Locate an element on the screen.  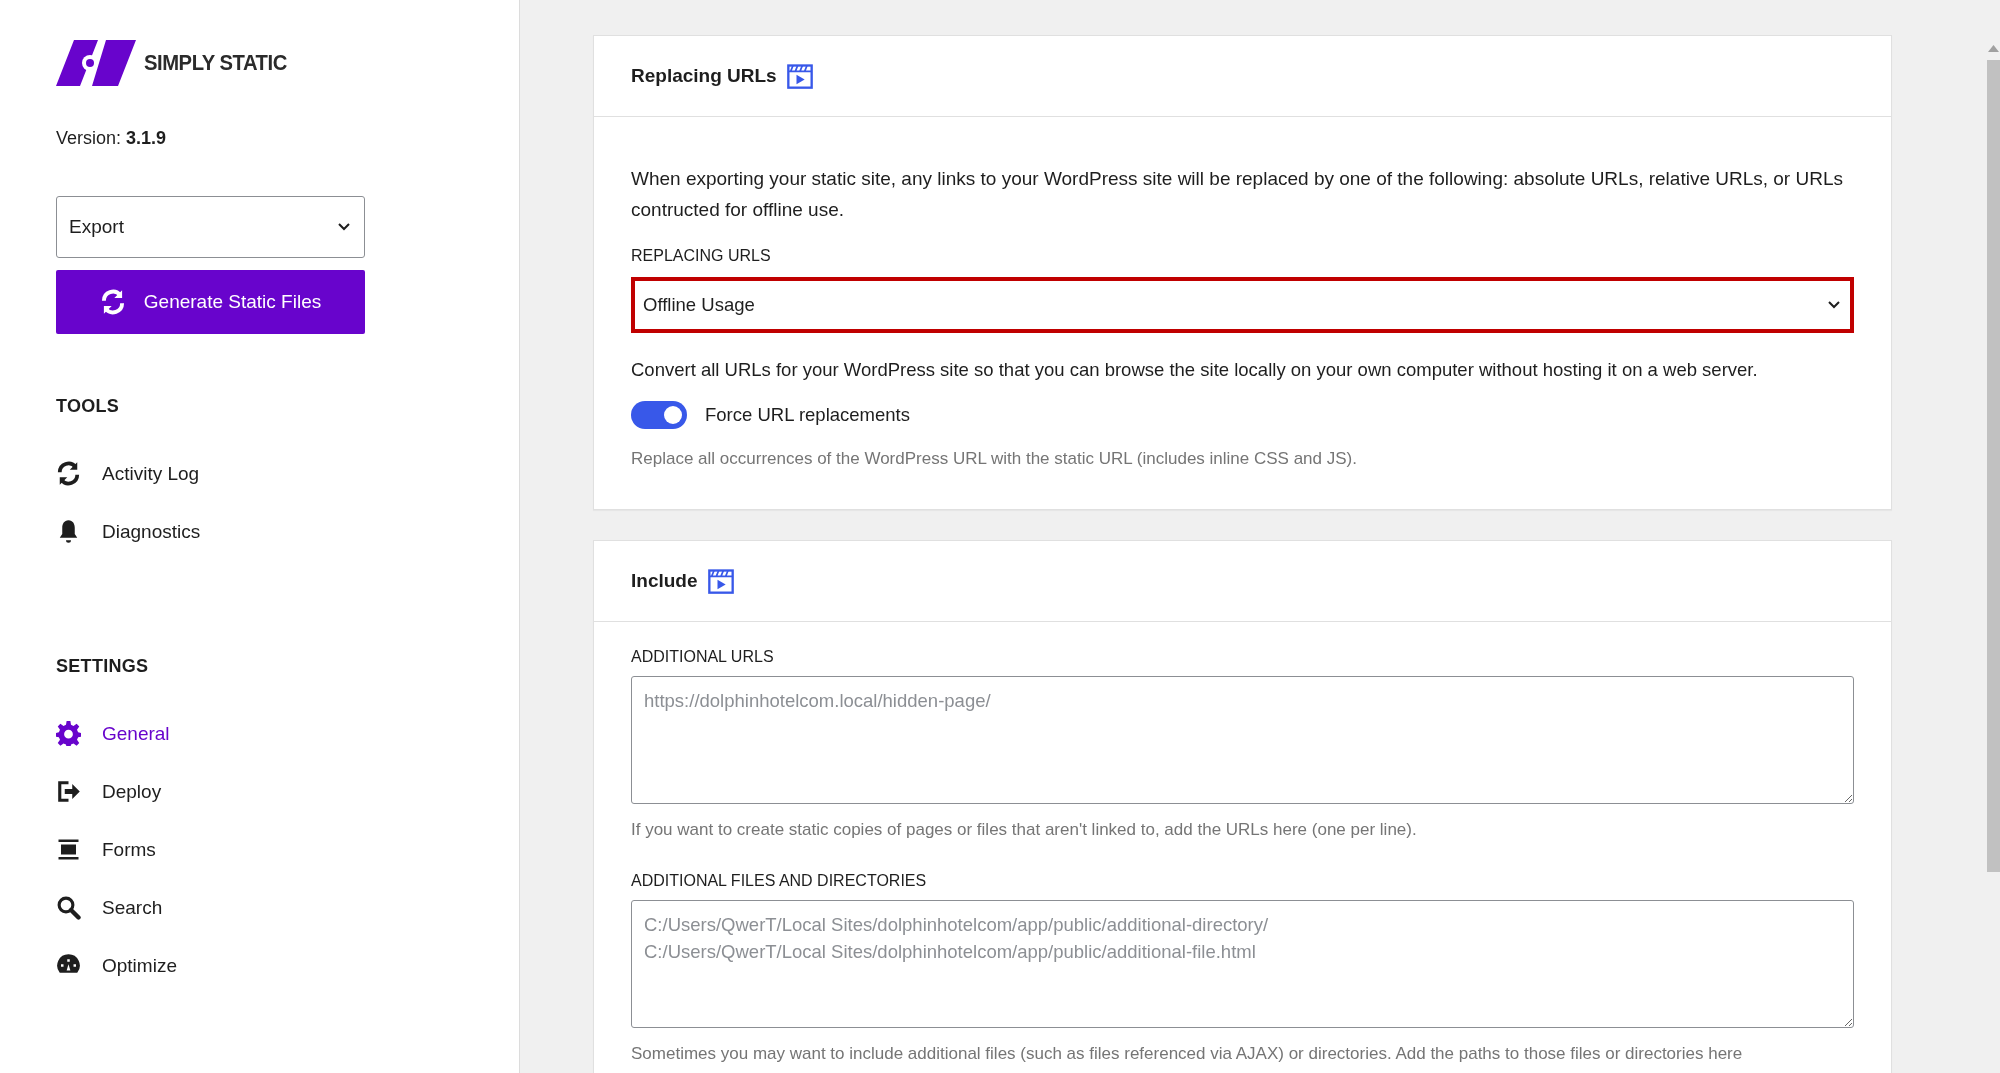
section-heading: TOOLS is located at coordinates (88, 406).